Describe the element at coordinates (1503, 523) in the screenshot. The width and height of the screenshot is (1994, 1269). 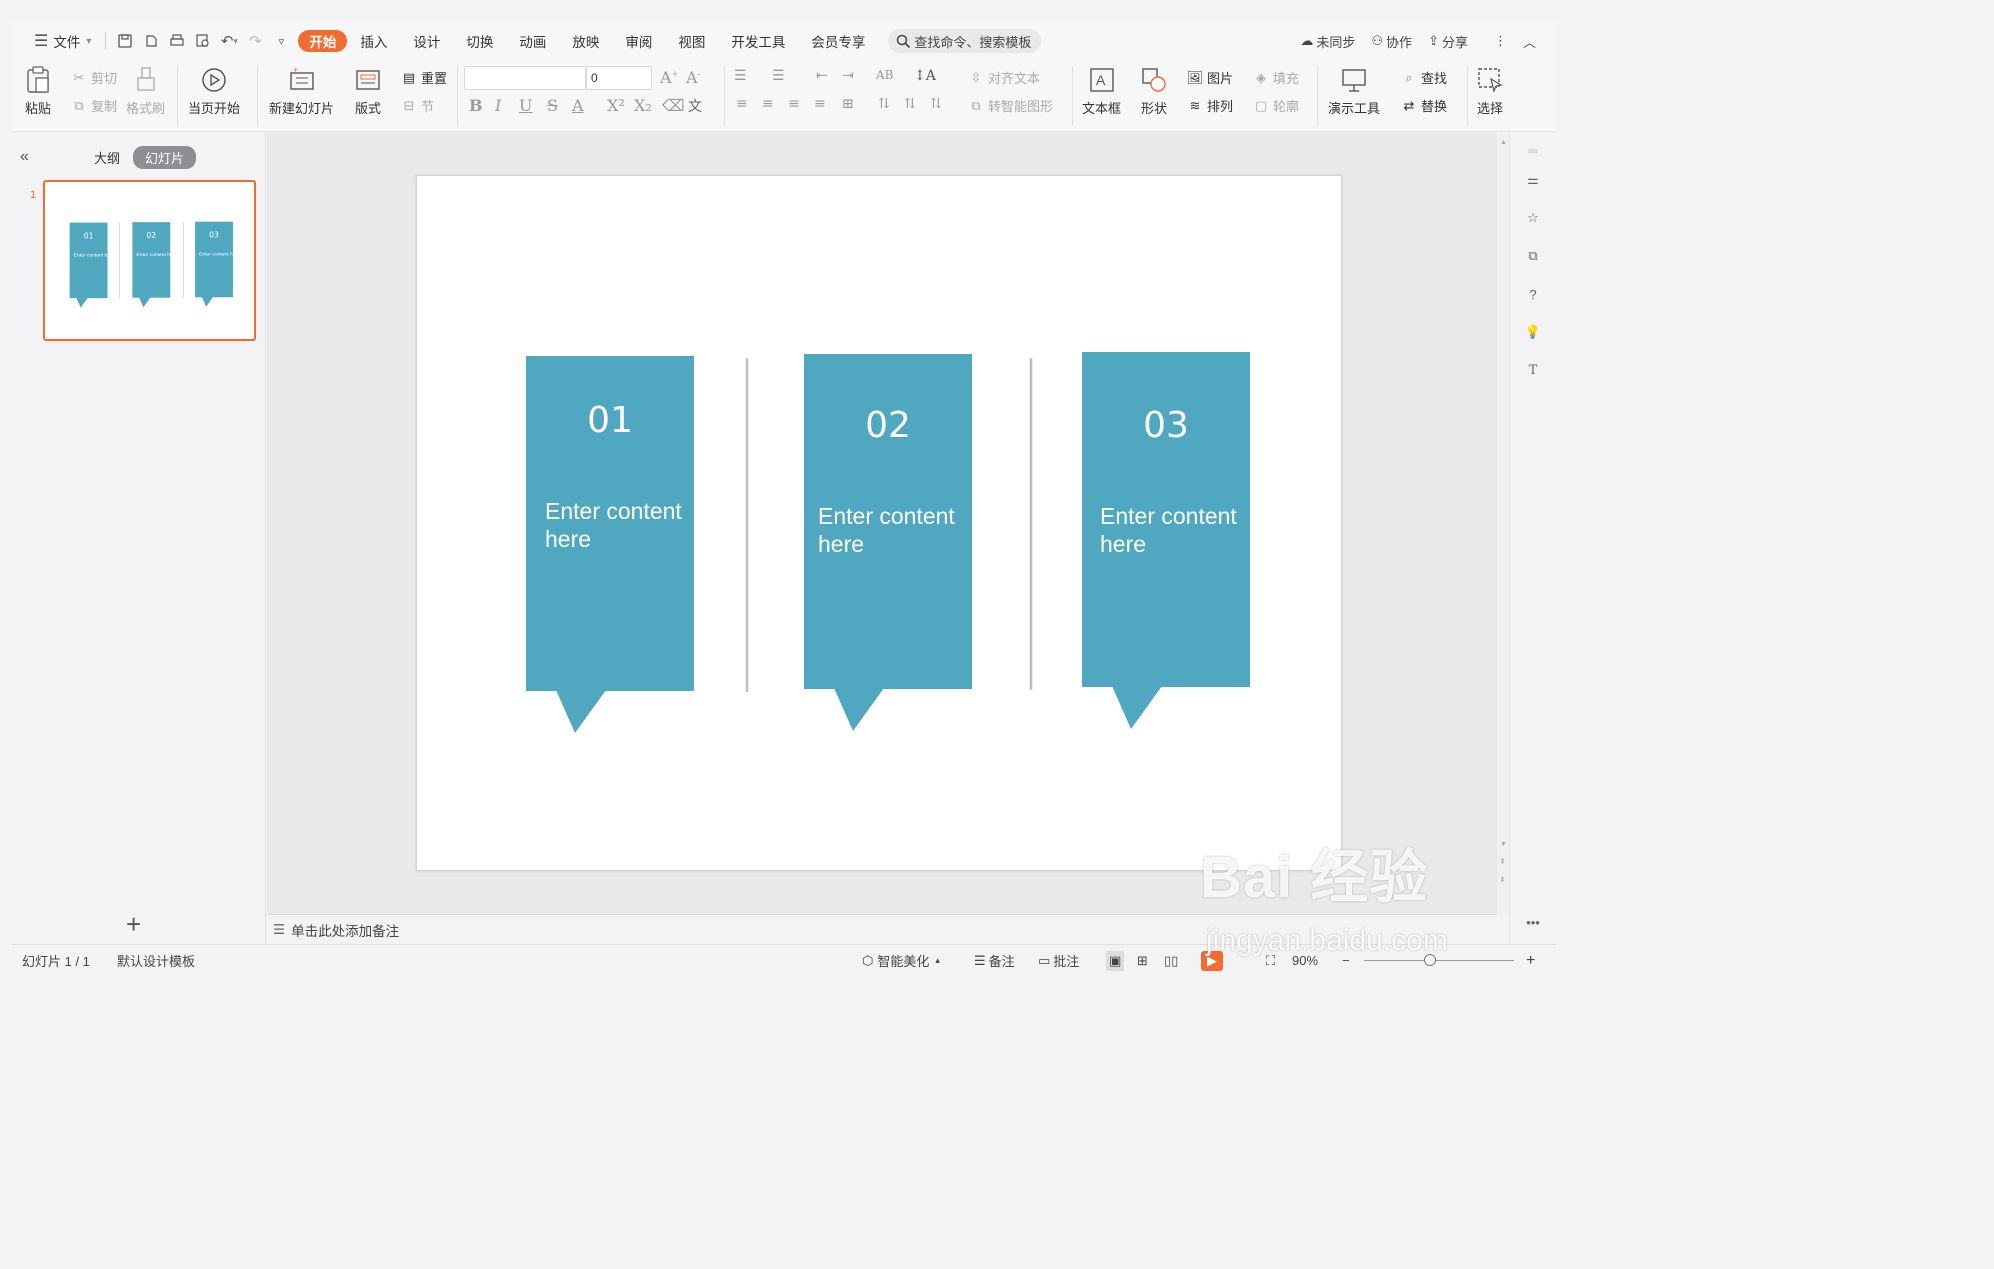
I see `vertical-scrollbar: ▲ ▼ ⇞ ⇟` at that location.